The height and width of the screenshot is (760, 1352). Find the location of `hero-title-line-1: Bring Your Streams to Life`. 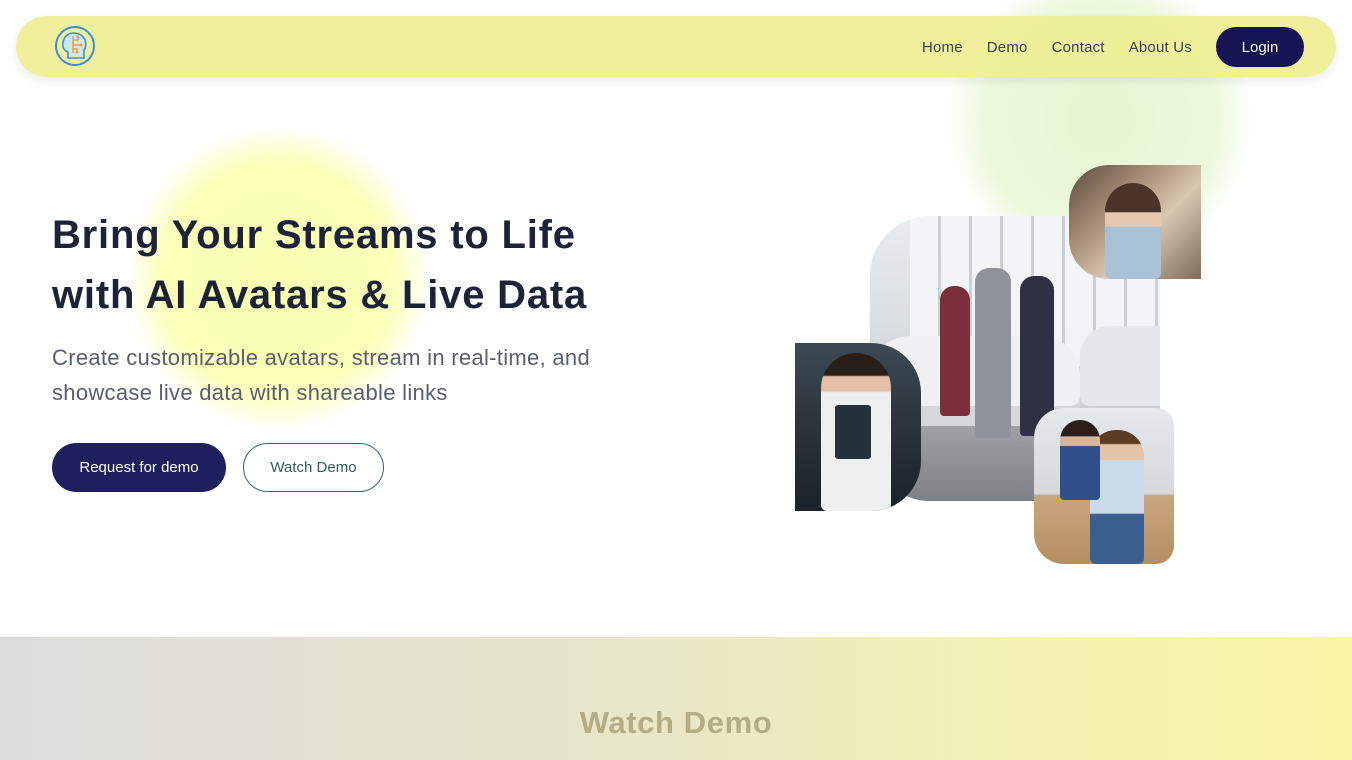

hero-title-line-1: Bring Your Streams to Life is located at coordinates (314, 235).